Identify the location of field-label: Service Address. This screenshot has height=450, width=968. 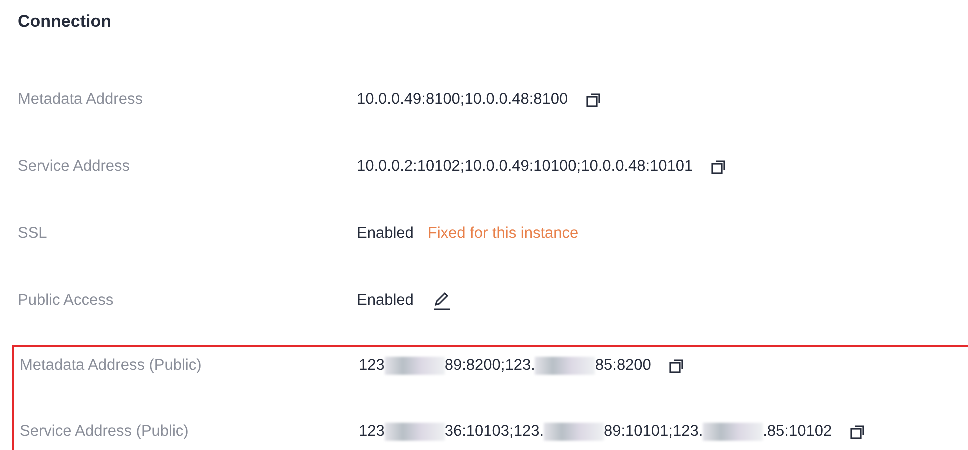
(74, 167).